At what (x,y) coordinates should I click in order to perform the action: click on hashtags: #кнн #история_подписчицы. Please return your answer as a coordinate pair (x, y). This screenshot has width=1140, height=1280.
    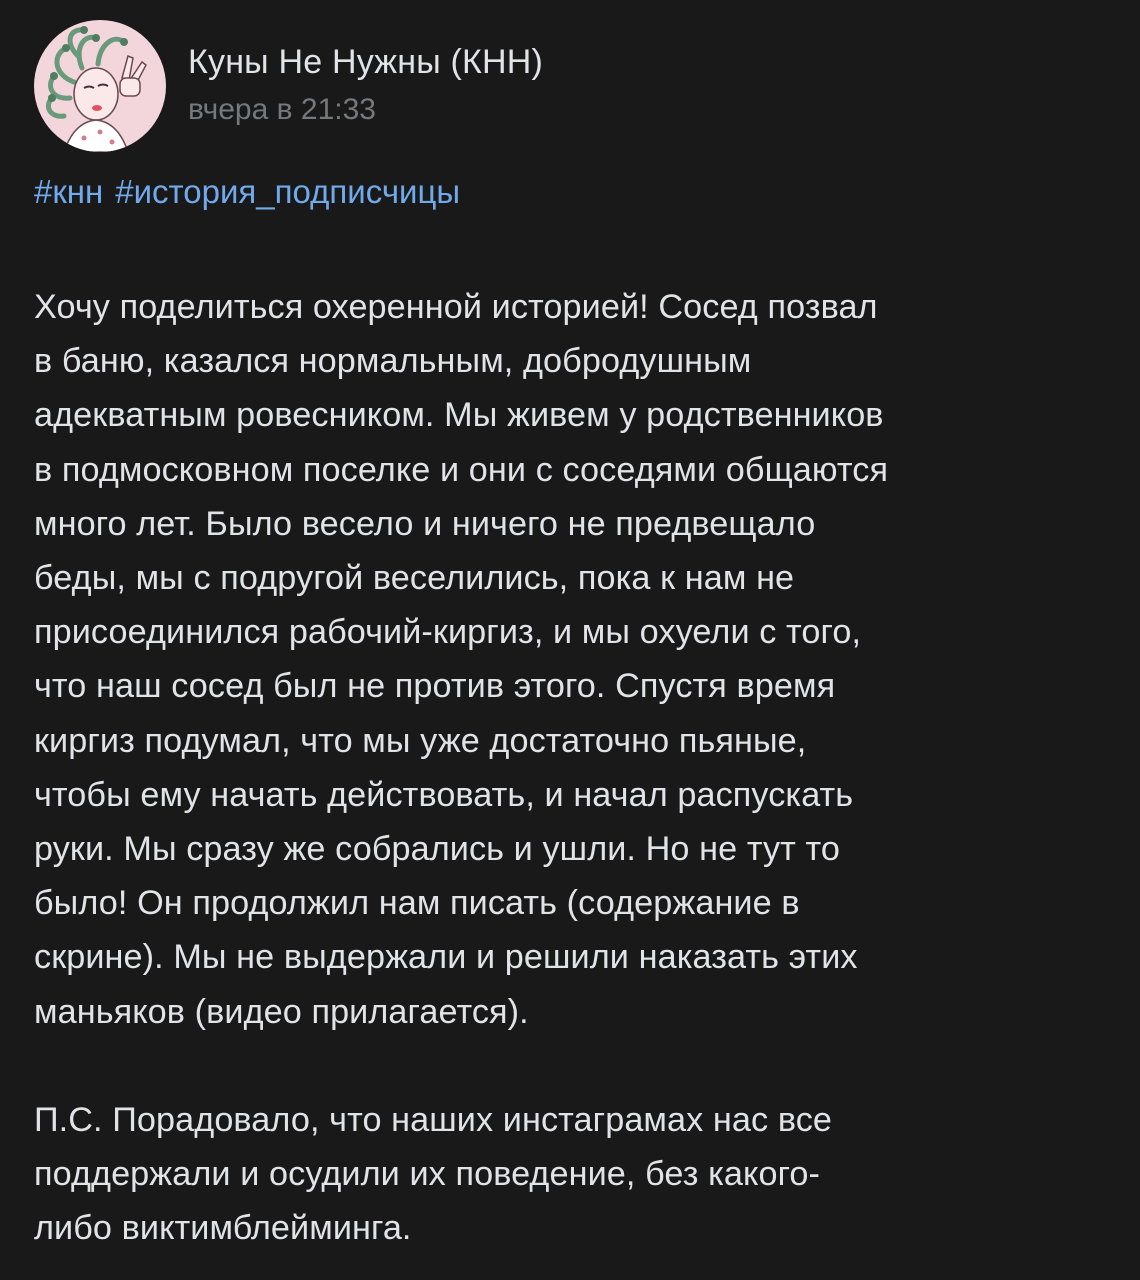
    Looking at the image, I should click on (247, 192).